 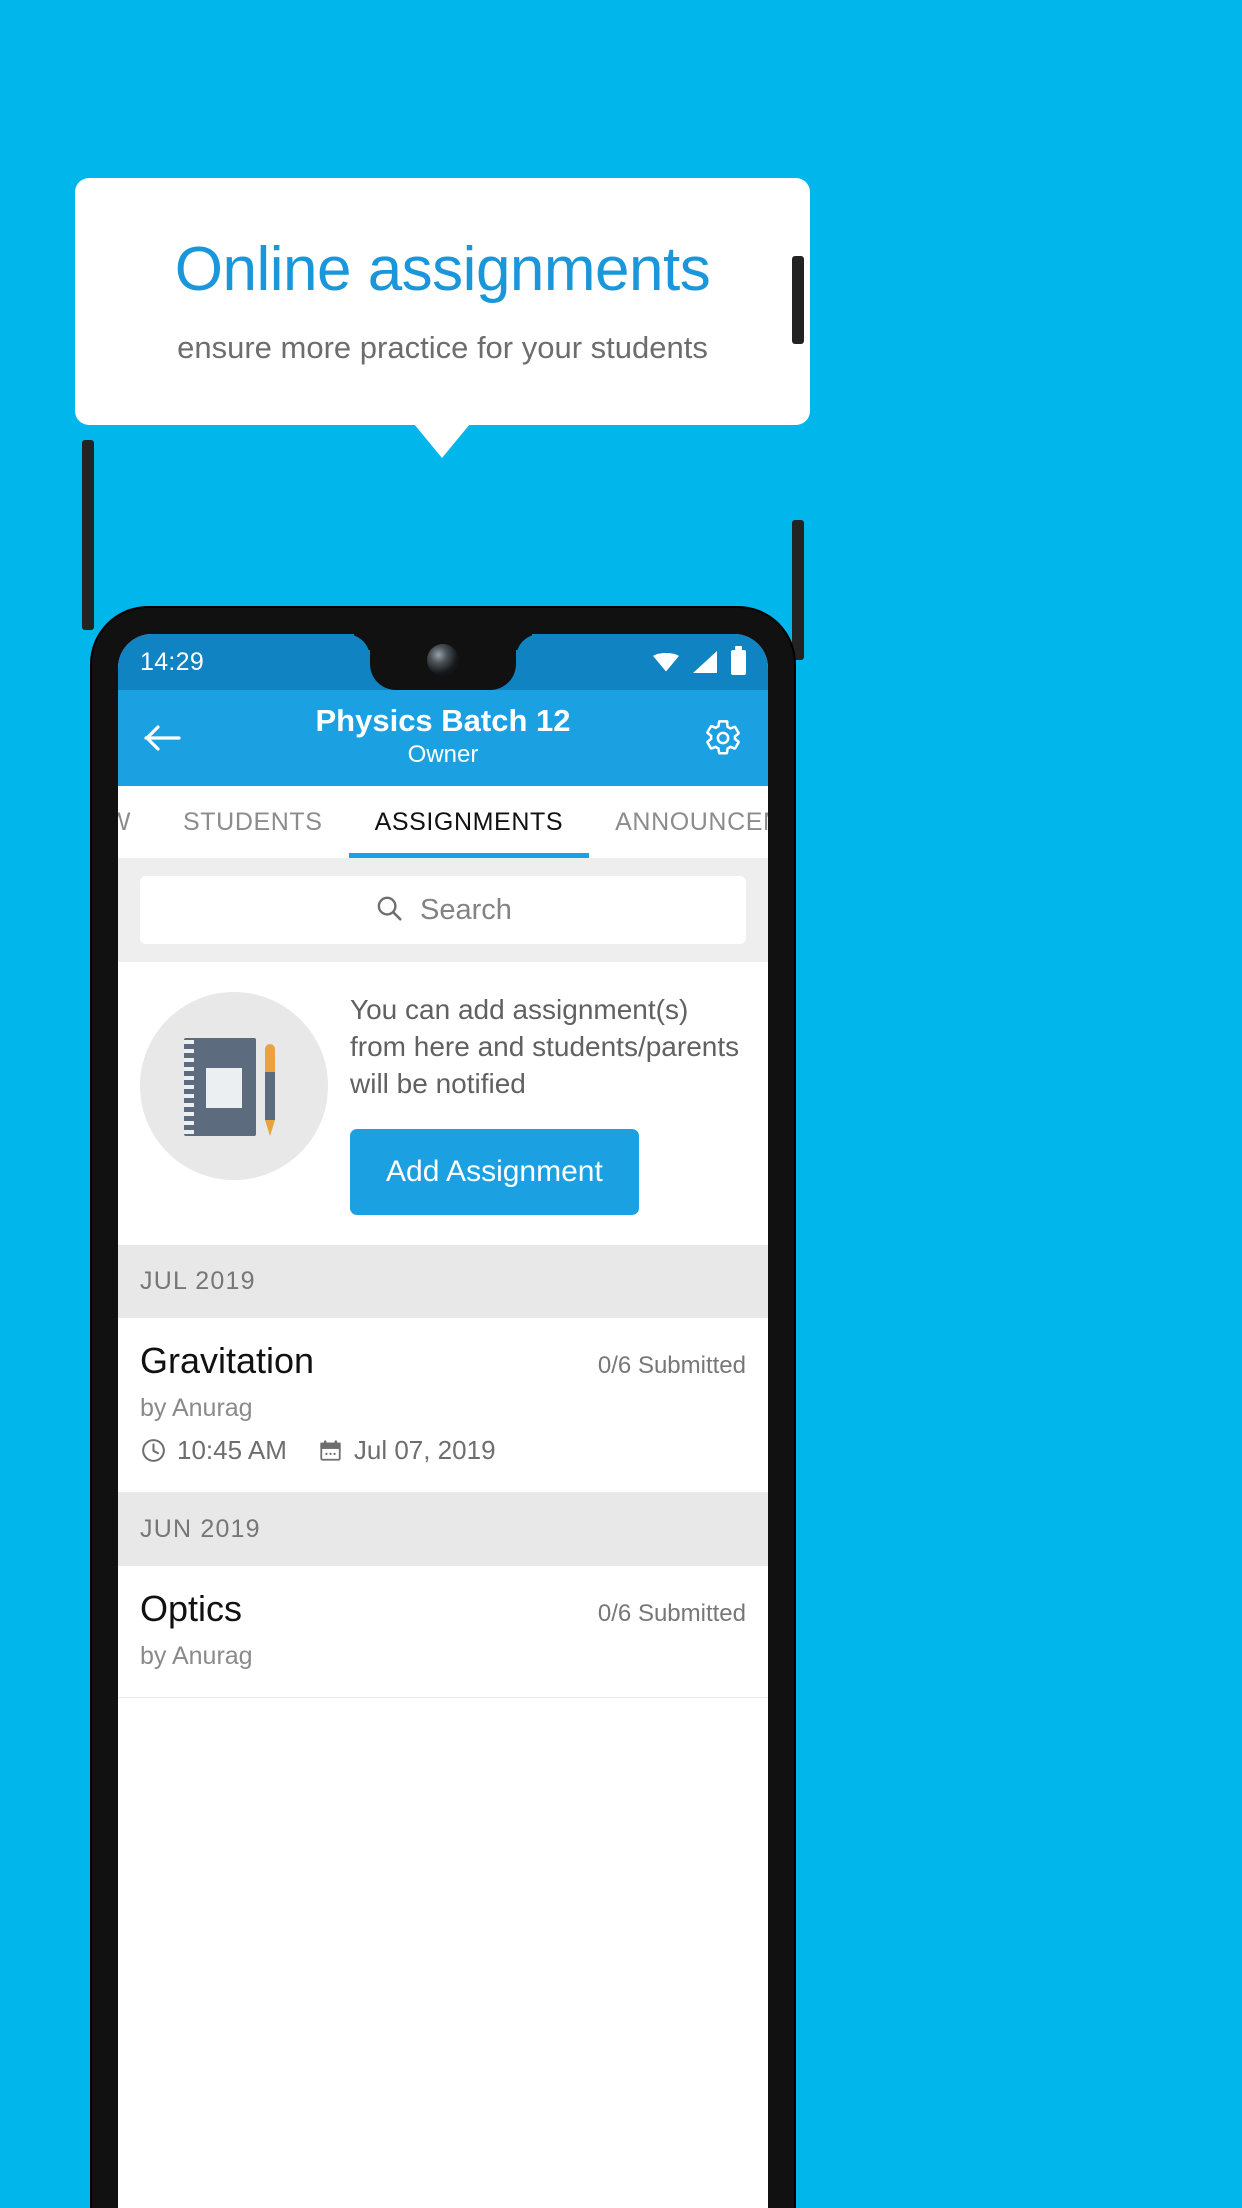 I want to click on search-bar-container: Search, so click(x=443, y=910).